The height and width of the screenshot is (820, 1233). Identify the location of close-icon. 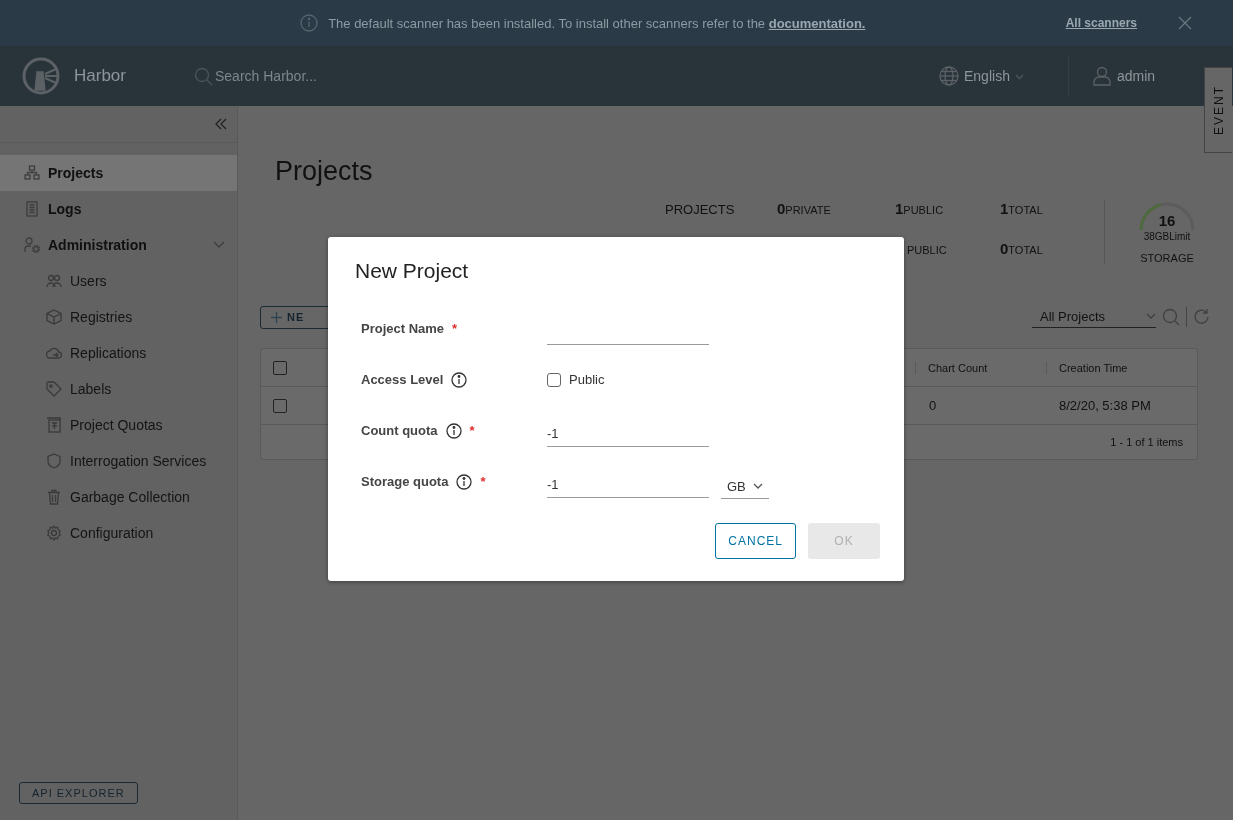
(1185, 23).